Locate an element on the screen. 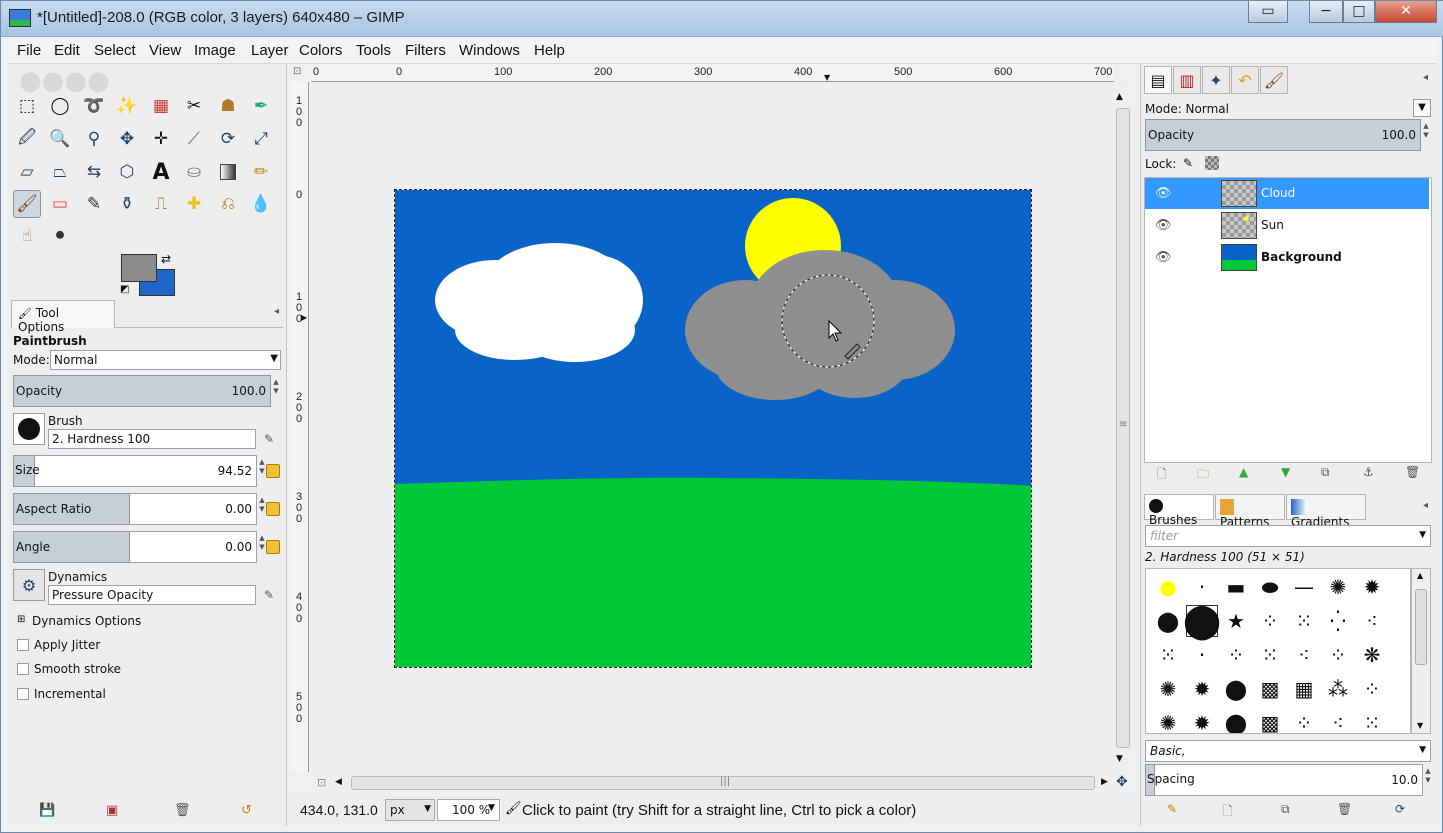 Image resolution: width=1443 pixels, height=833 pixels. brush-filter-input: filter ▼ is located at coordinates (1288, 536).